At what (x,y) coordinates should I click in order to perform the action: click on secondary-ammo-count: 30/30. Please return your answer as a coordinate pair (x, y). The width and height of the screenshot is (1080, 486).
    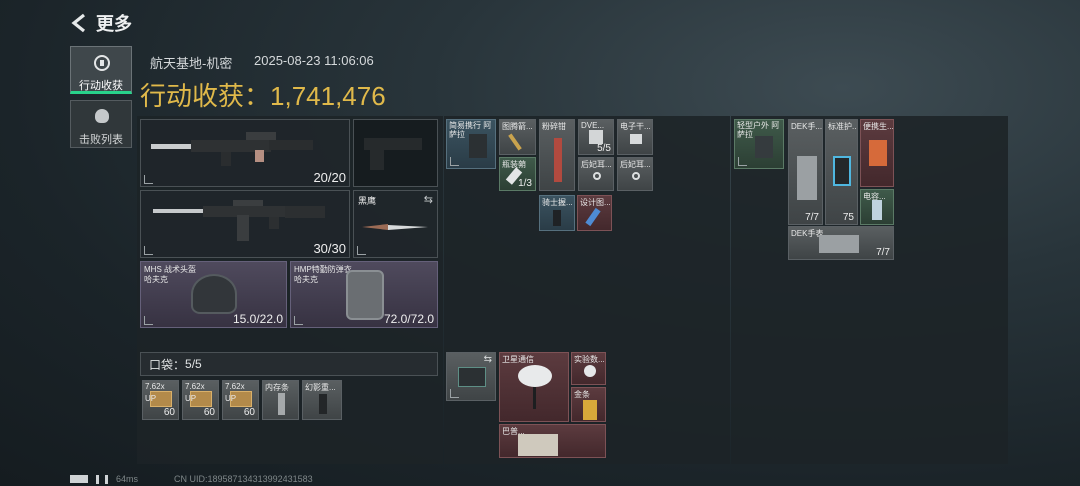
    Looking at the image, I should click on (329, 248).